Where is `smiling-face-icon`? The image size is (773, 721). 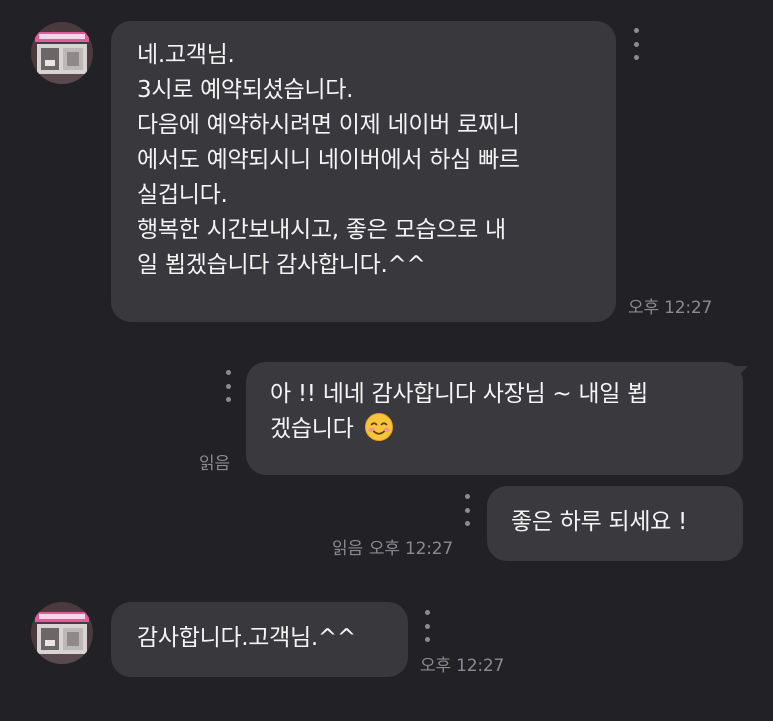
smiling-face-icon is located at coordinates (379, 427).